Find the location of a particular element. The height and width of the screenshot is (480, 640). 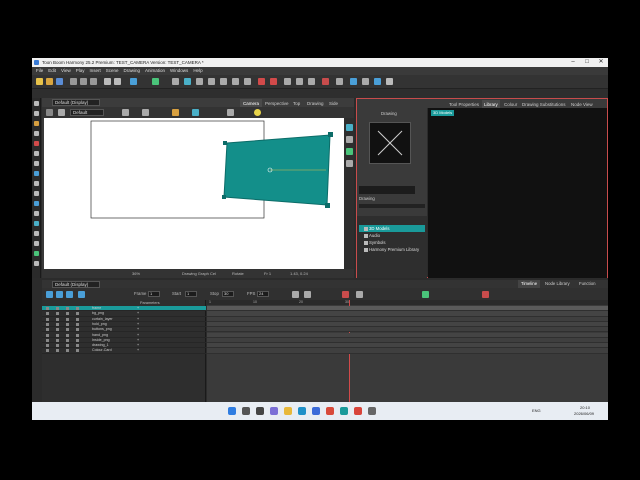

rotate-tool-icon is located at coordinates (36, 223).